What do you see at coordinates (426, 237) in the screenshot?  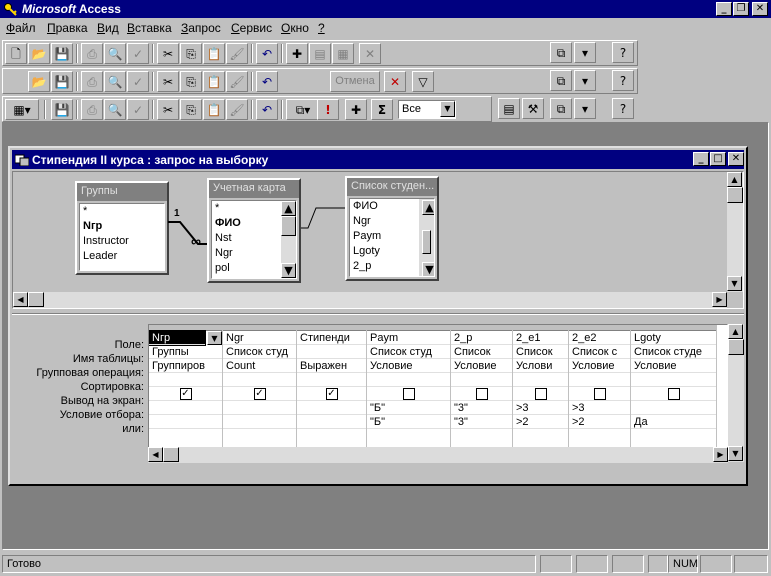 I see `field-list-scrollbar: ▲ ▼` at bounding box center [426, 237].